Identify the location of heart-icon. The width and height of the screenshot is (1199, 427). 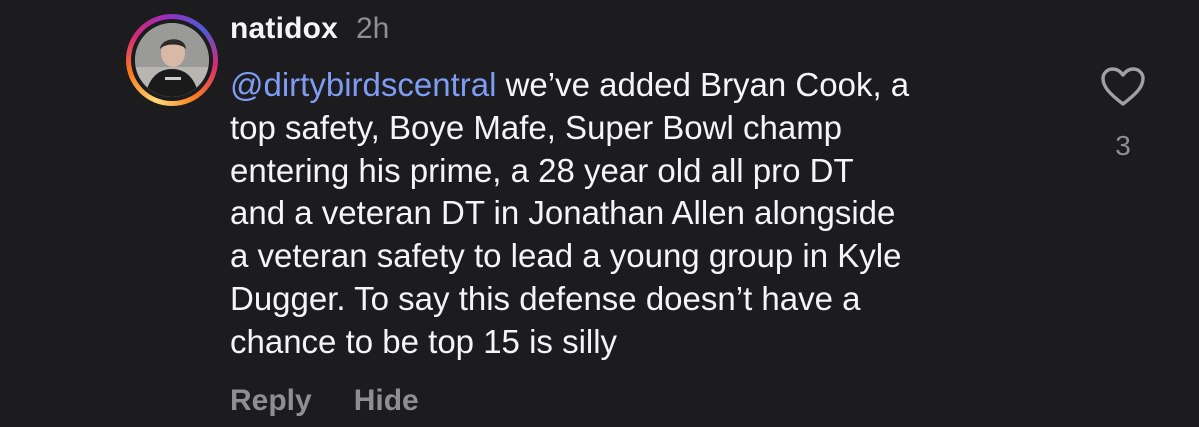
(1123, 86).